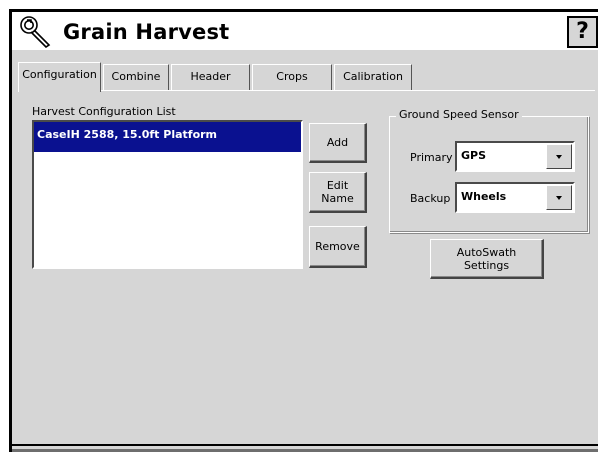 Image resolution: width=598 pixels, height=452 pixels. Describe the element at coordinates (459, 114) in the screenshot. I see `ground-speed-sensor-title: Ground Speed Sensor` at that location.